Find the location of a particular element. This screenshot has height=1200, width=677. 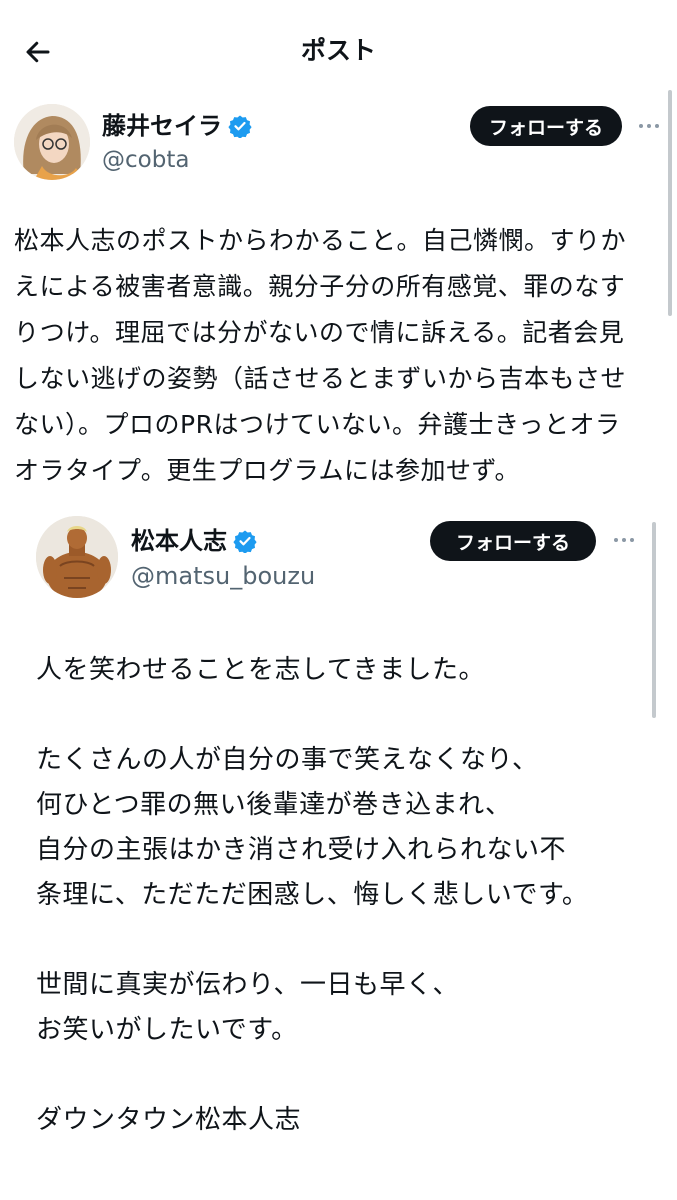

quoted-author-name-row: 松本人志 is located at coordinates (194, 541).